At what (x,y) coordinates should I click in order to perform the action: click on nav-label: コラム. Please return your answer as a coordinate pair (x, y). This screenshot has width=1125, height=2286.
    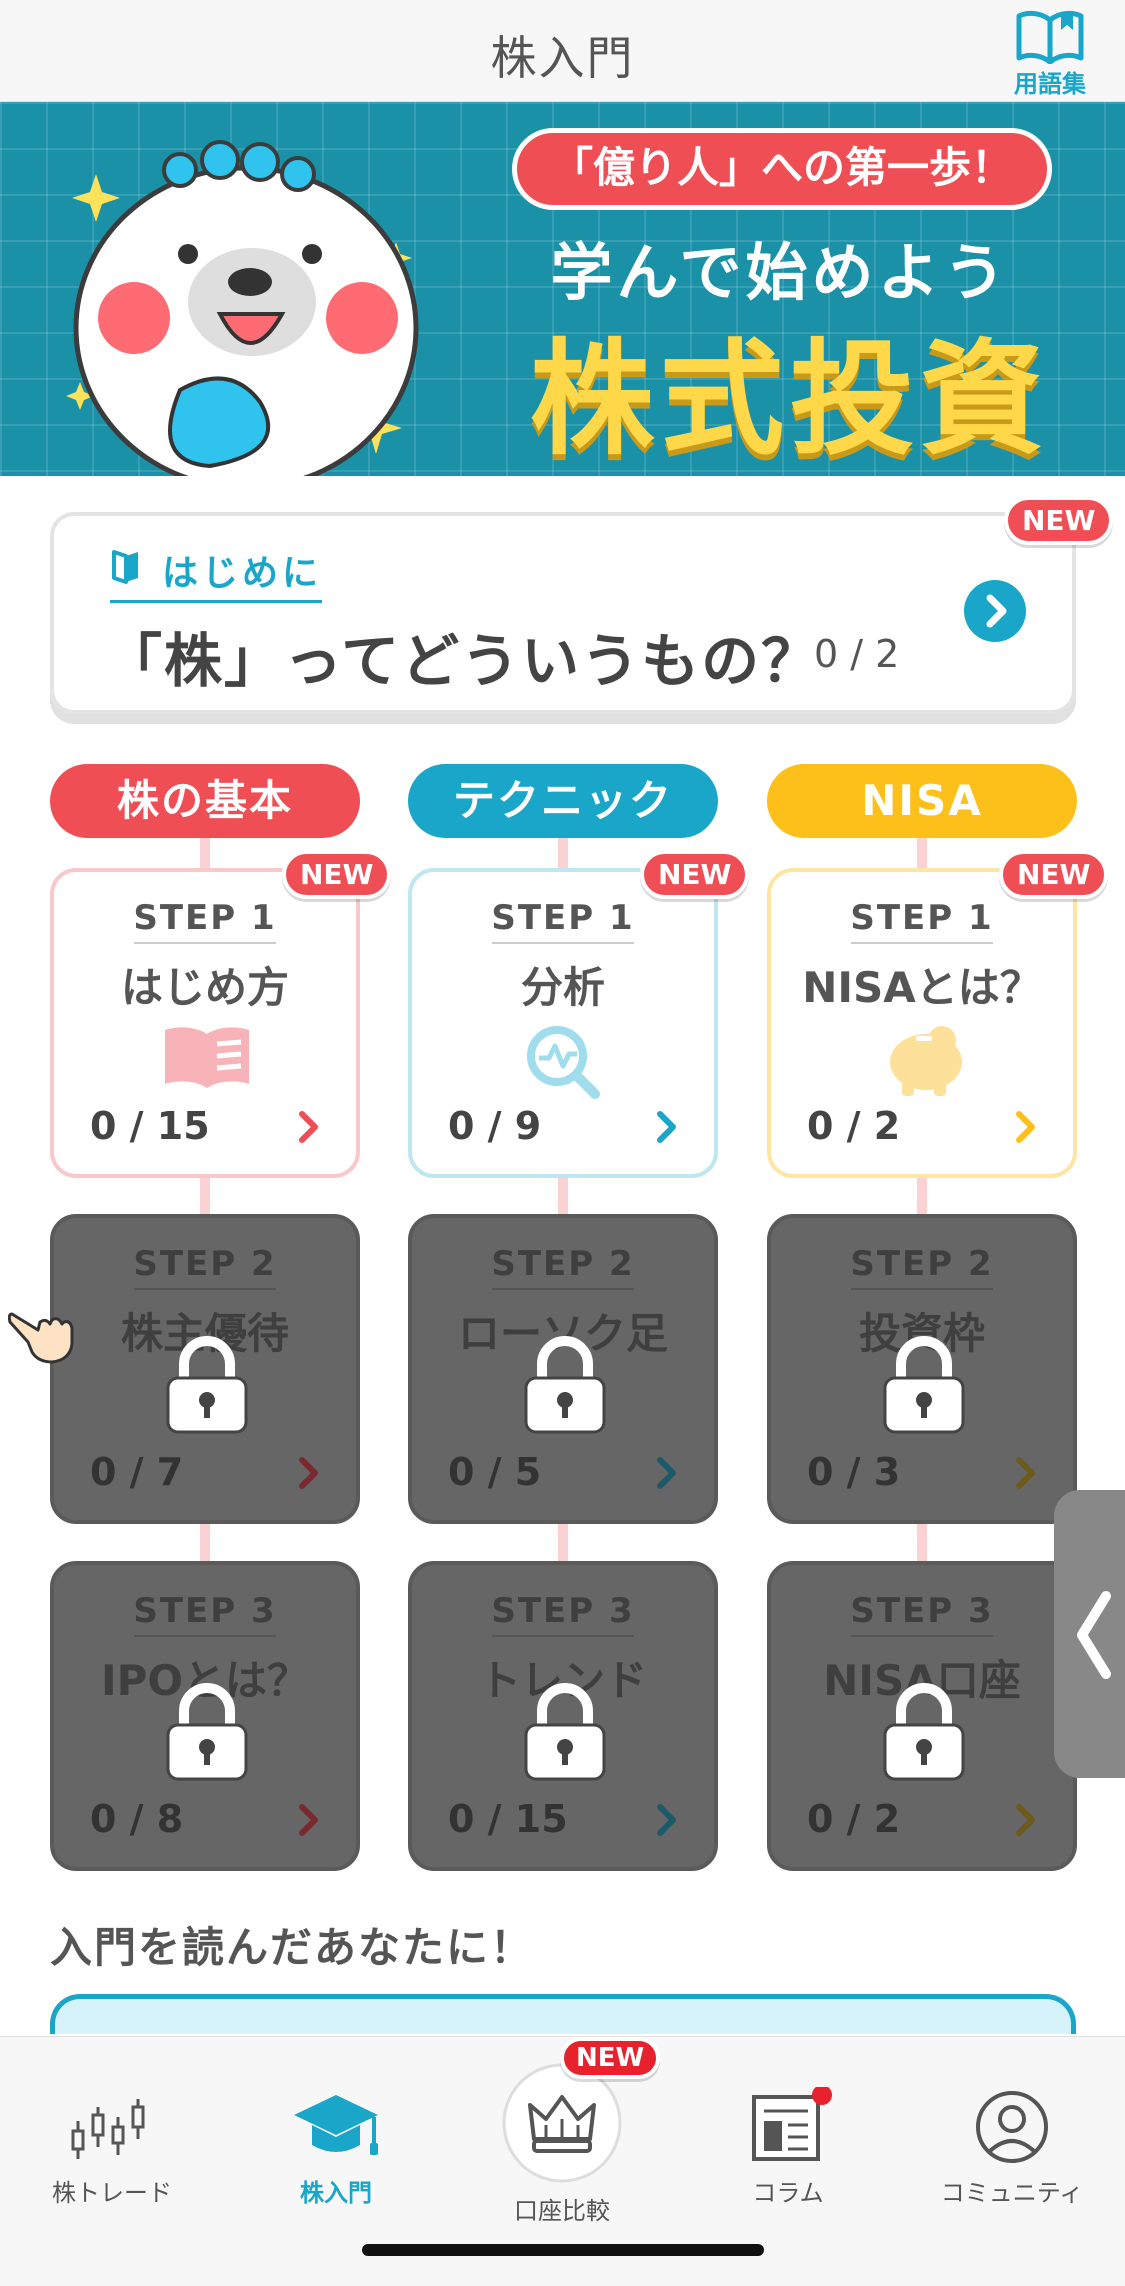
    Looking at the image, I should click on (788, 2193).